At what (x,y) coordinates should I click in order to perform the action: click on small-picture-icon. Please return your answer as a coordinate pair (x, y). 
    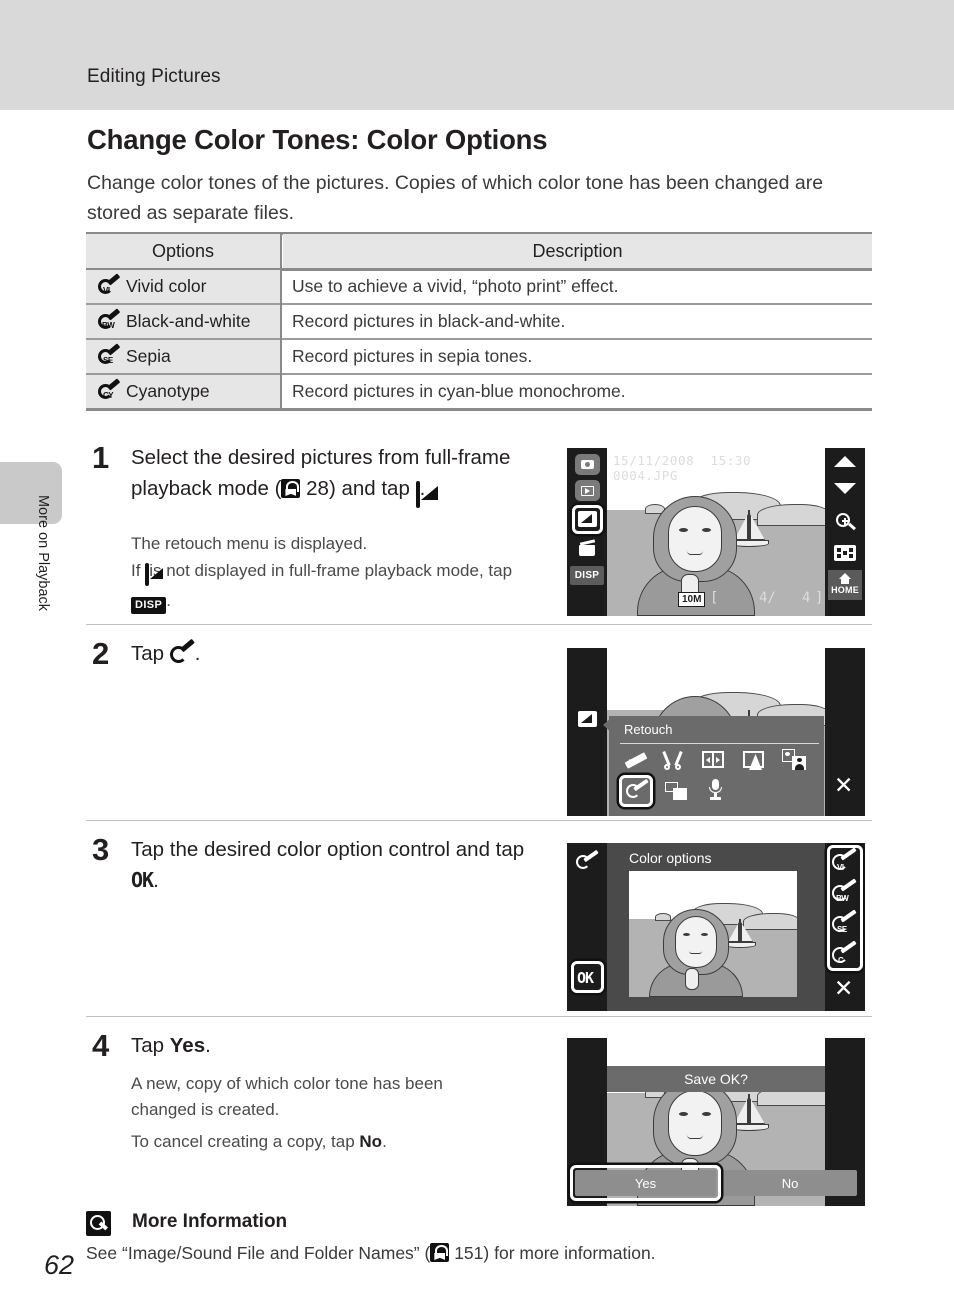
    Looking at the image, I should click on (676, 791).